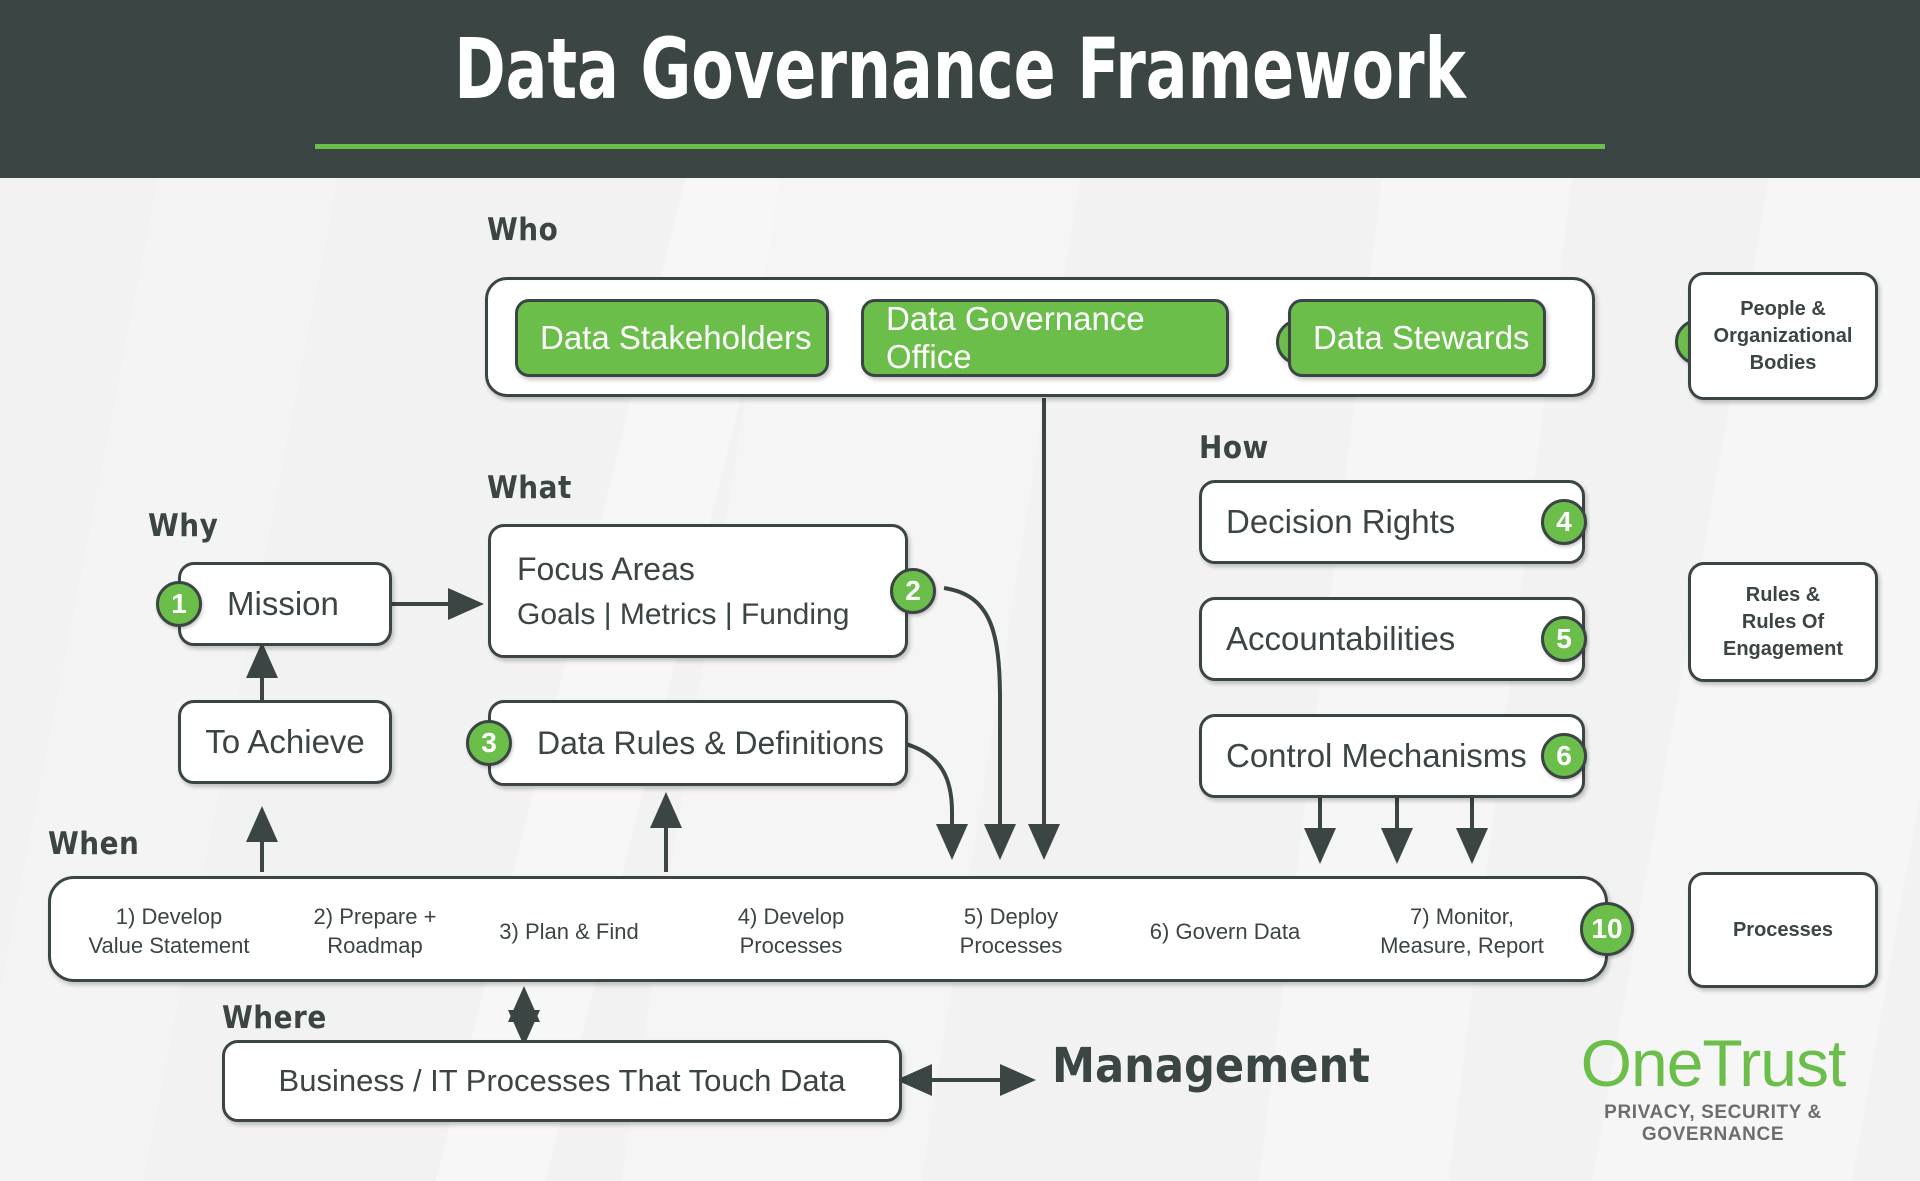  I want to click on badge-1: 1, so click(179, 604).